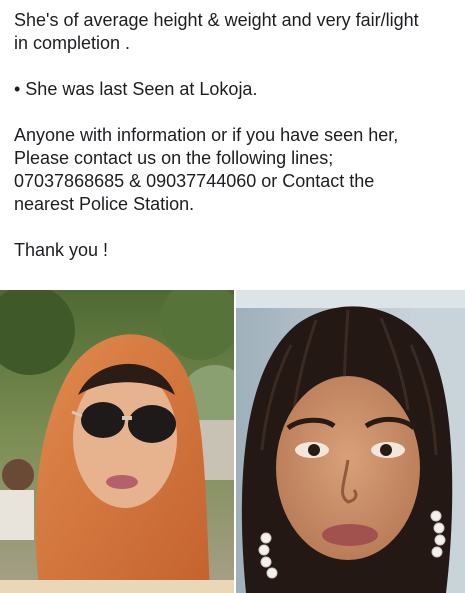  What do you see at coordinates (61, 250) in the screenshot?
I see `post-text-line: Thank you !` at bounding box center [61, 250].